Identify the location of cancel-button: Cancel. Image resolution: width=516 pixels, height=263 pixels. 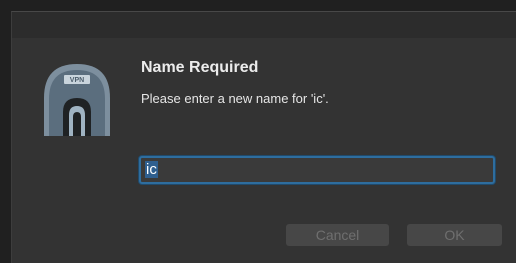
(337, 235).